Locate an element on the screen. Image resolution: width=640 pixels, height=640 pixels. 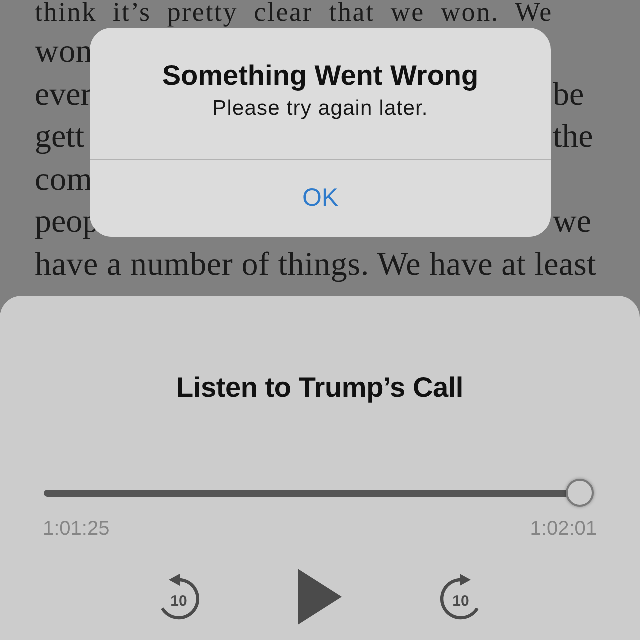
article-text: be is located at coordinates (568, 95).